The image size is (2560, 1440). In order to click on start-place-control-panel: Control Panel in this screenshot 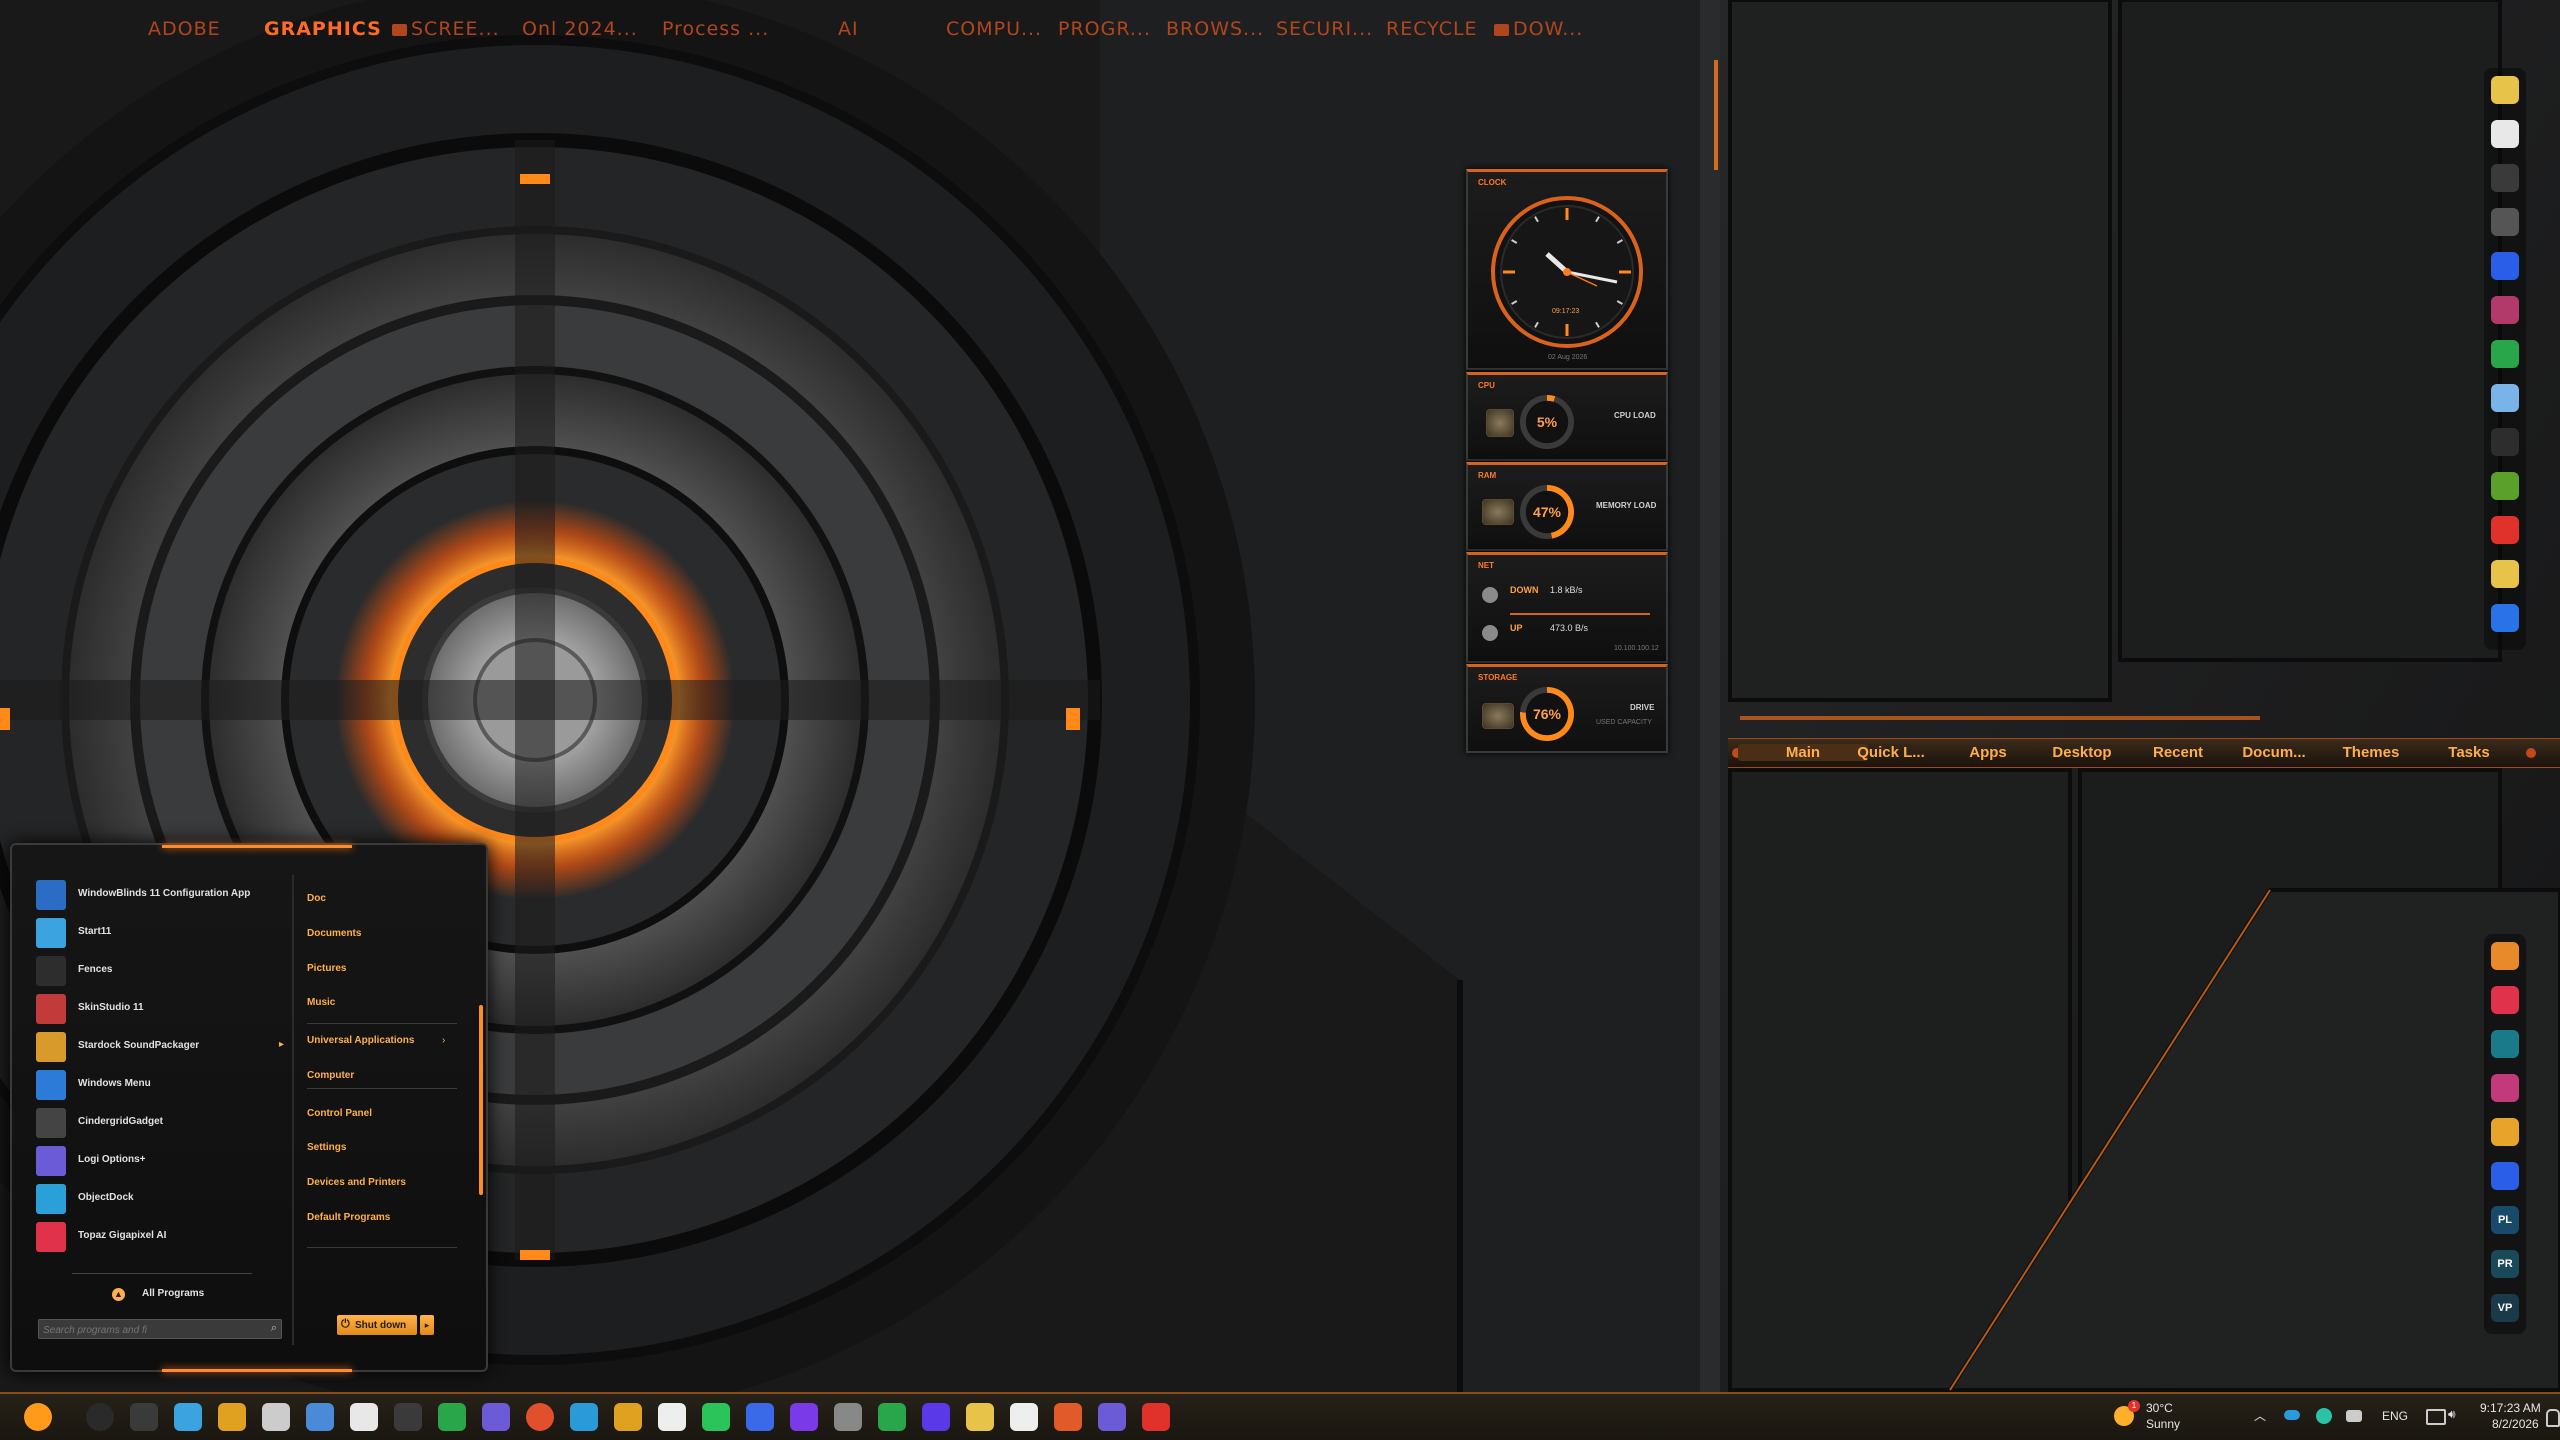, I will do `click(339, 1113)`.